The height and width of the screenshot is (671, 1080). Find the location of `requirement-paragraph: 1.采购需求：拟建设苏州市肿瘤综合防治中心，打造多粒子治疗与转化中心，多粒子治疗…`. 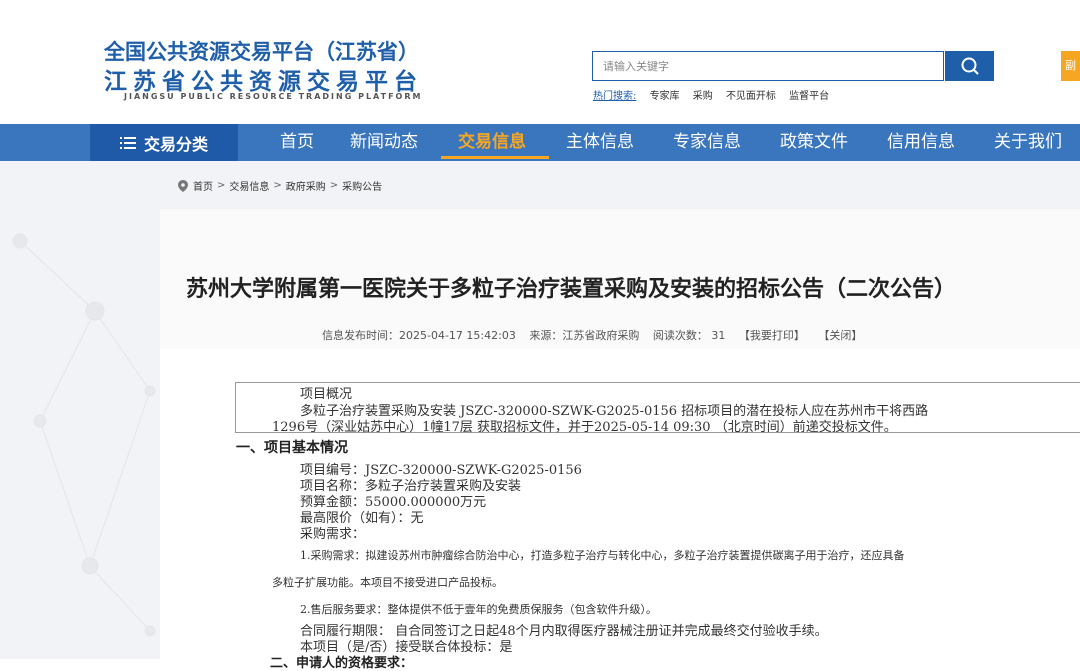

requirement-paragraph: 1.采购需求：拟建设苏州市肿瘤综合防治中心，打造多粒子治疗与转化中心，多粒子治疗… is located at coordinates (602, 555).